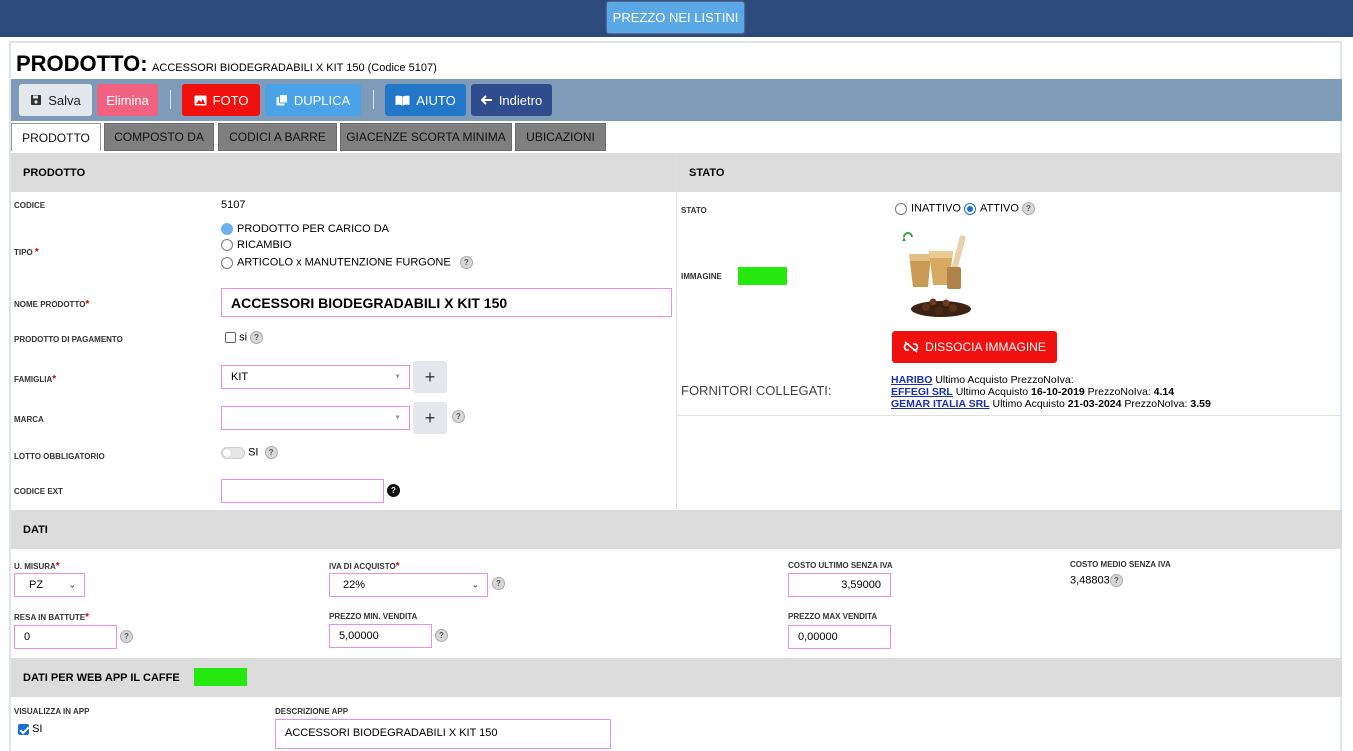 The height and width of the screenshot is (751, 1353). Describe the element at coordinates (302, 491) in the screenshot. I see `codice-ext-input` at that location.